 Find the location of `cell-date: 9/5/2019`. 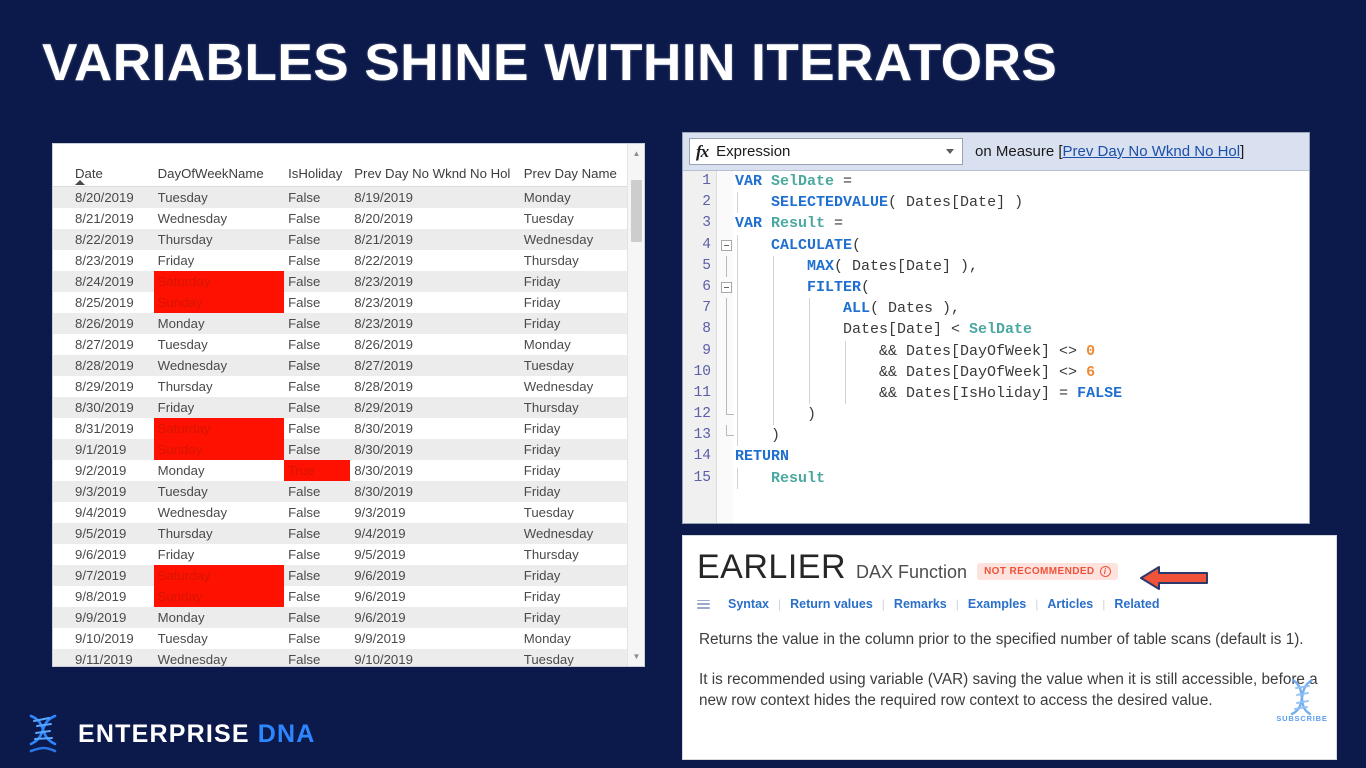

cell-date: 9/5/2019 is located at coordinates (103, 533).